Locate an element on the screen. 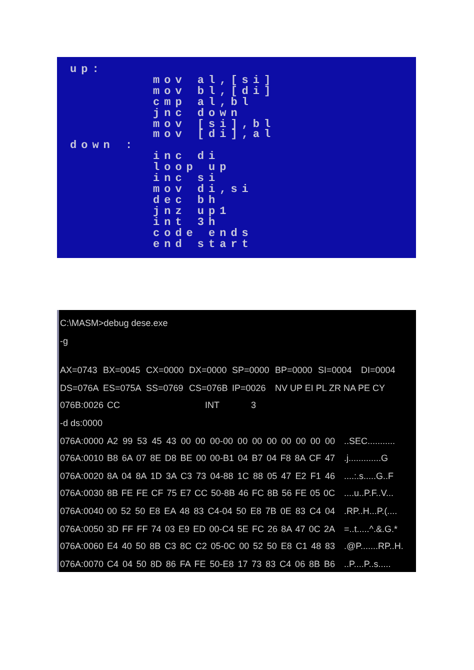 The height and width of the screenshot is (670, 474). code-line: jnz up1 is located at coordinates (192, 212).